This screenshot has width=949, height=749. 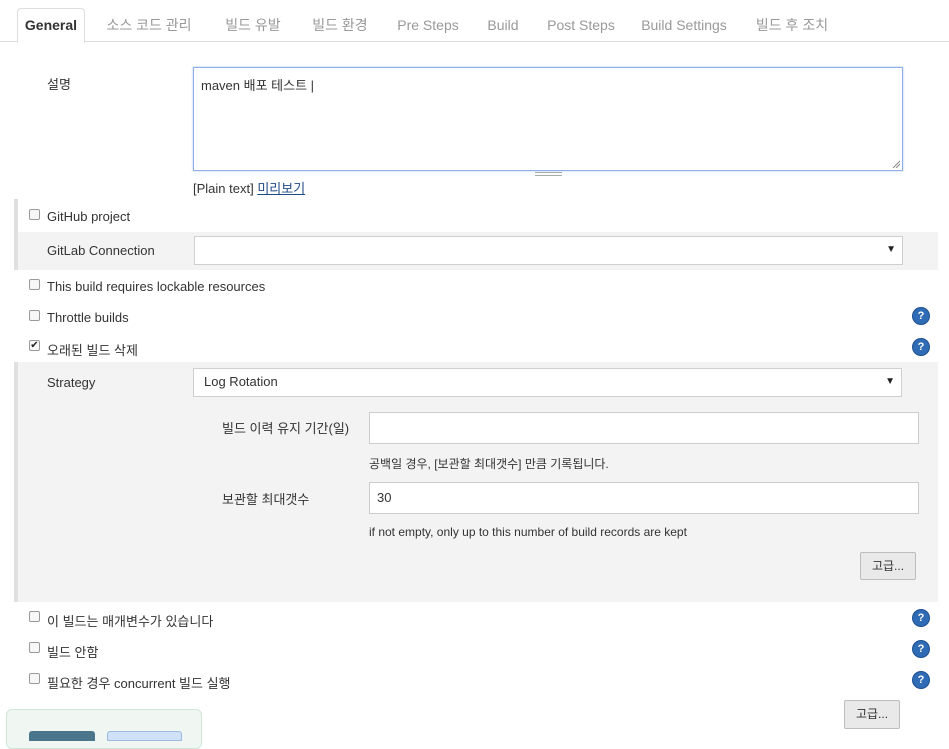 I want to click on resize-grip-icon, so click(x=896, y=164).